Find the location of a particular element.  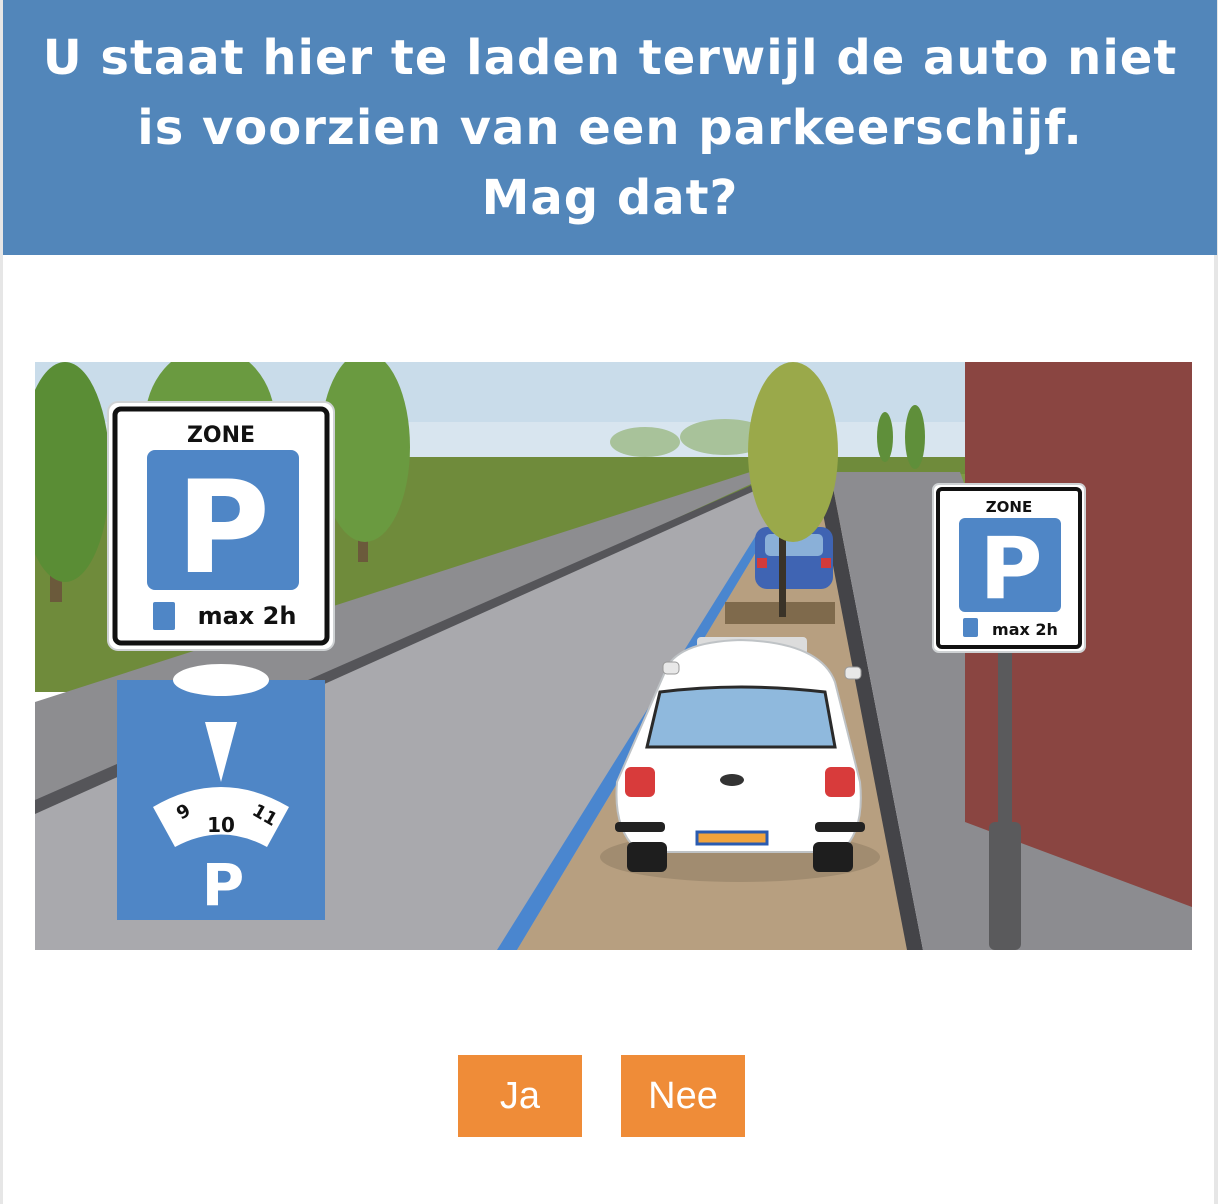

answer-yes-button: Ja is located at coordinates (520, 1096).